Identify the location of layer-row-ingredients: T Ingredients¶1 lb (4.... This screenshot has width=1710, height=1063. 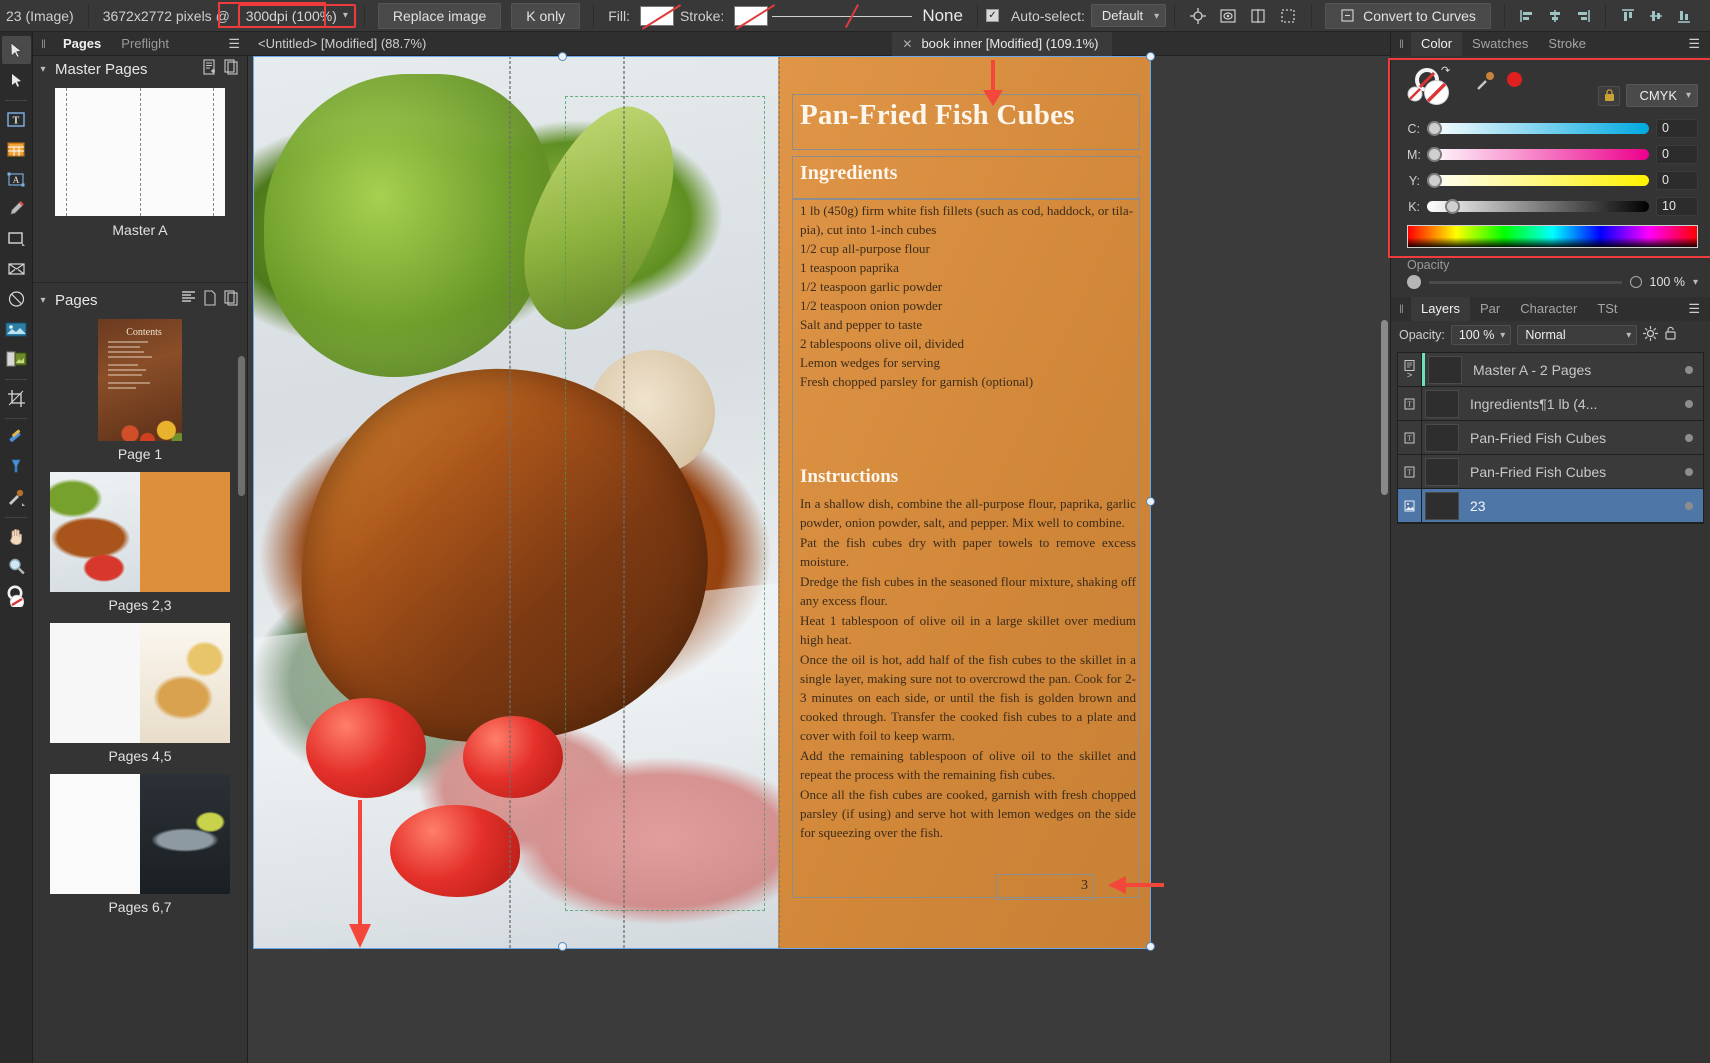
(1550, 404).